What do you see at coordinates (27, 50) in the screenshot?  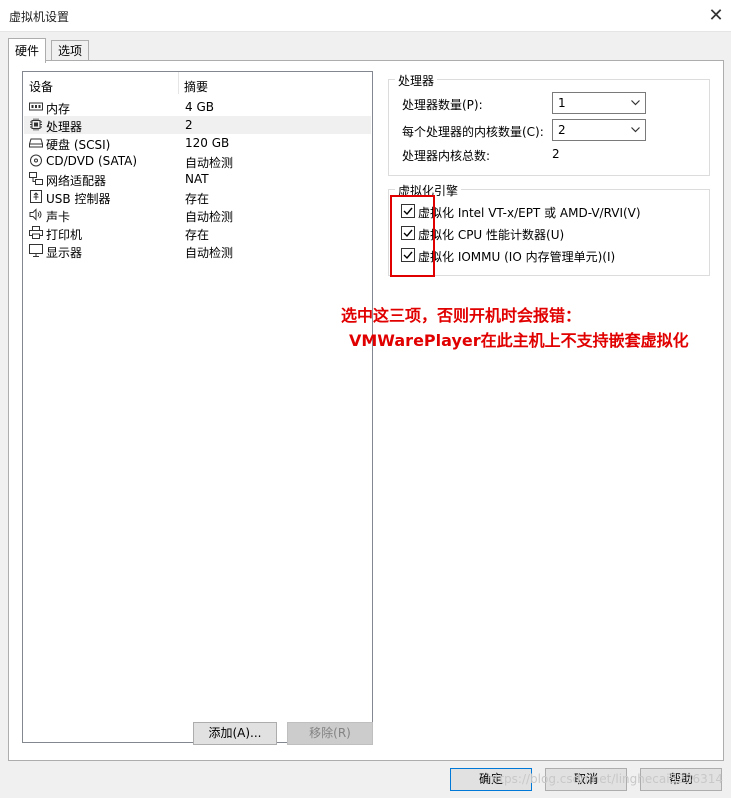 I see `tab-hardware: 硬件` at bounding box center [27, 50].